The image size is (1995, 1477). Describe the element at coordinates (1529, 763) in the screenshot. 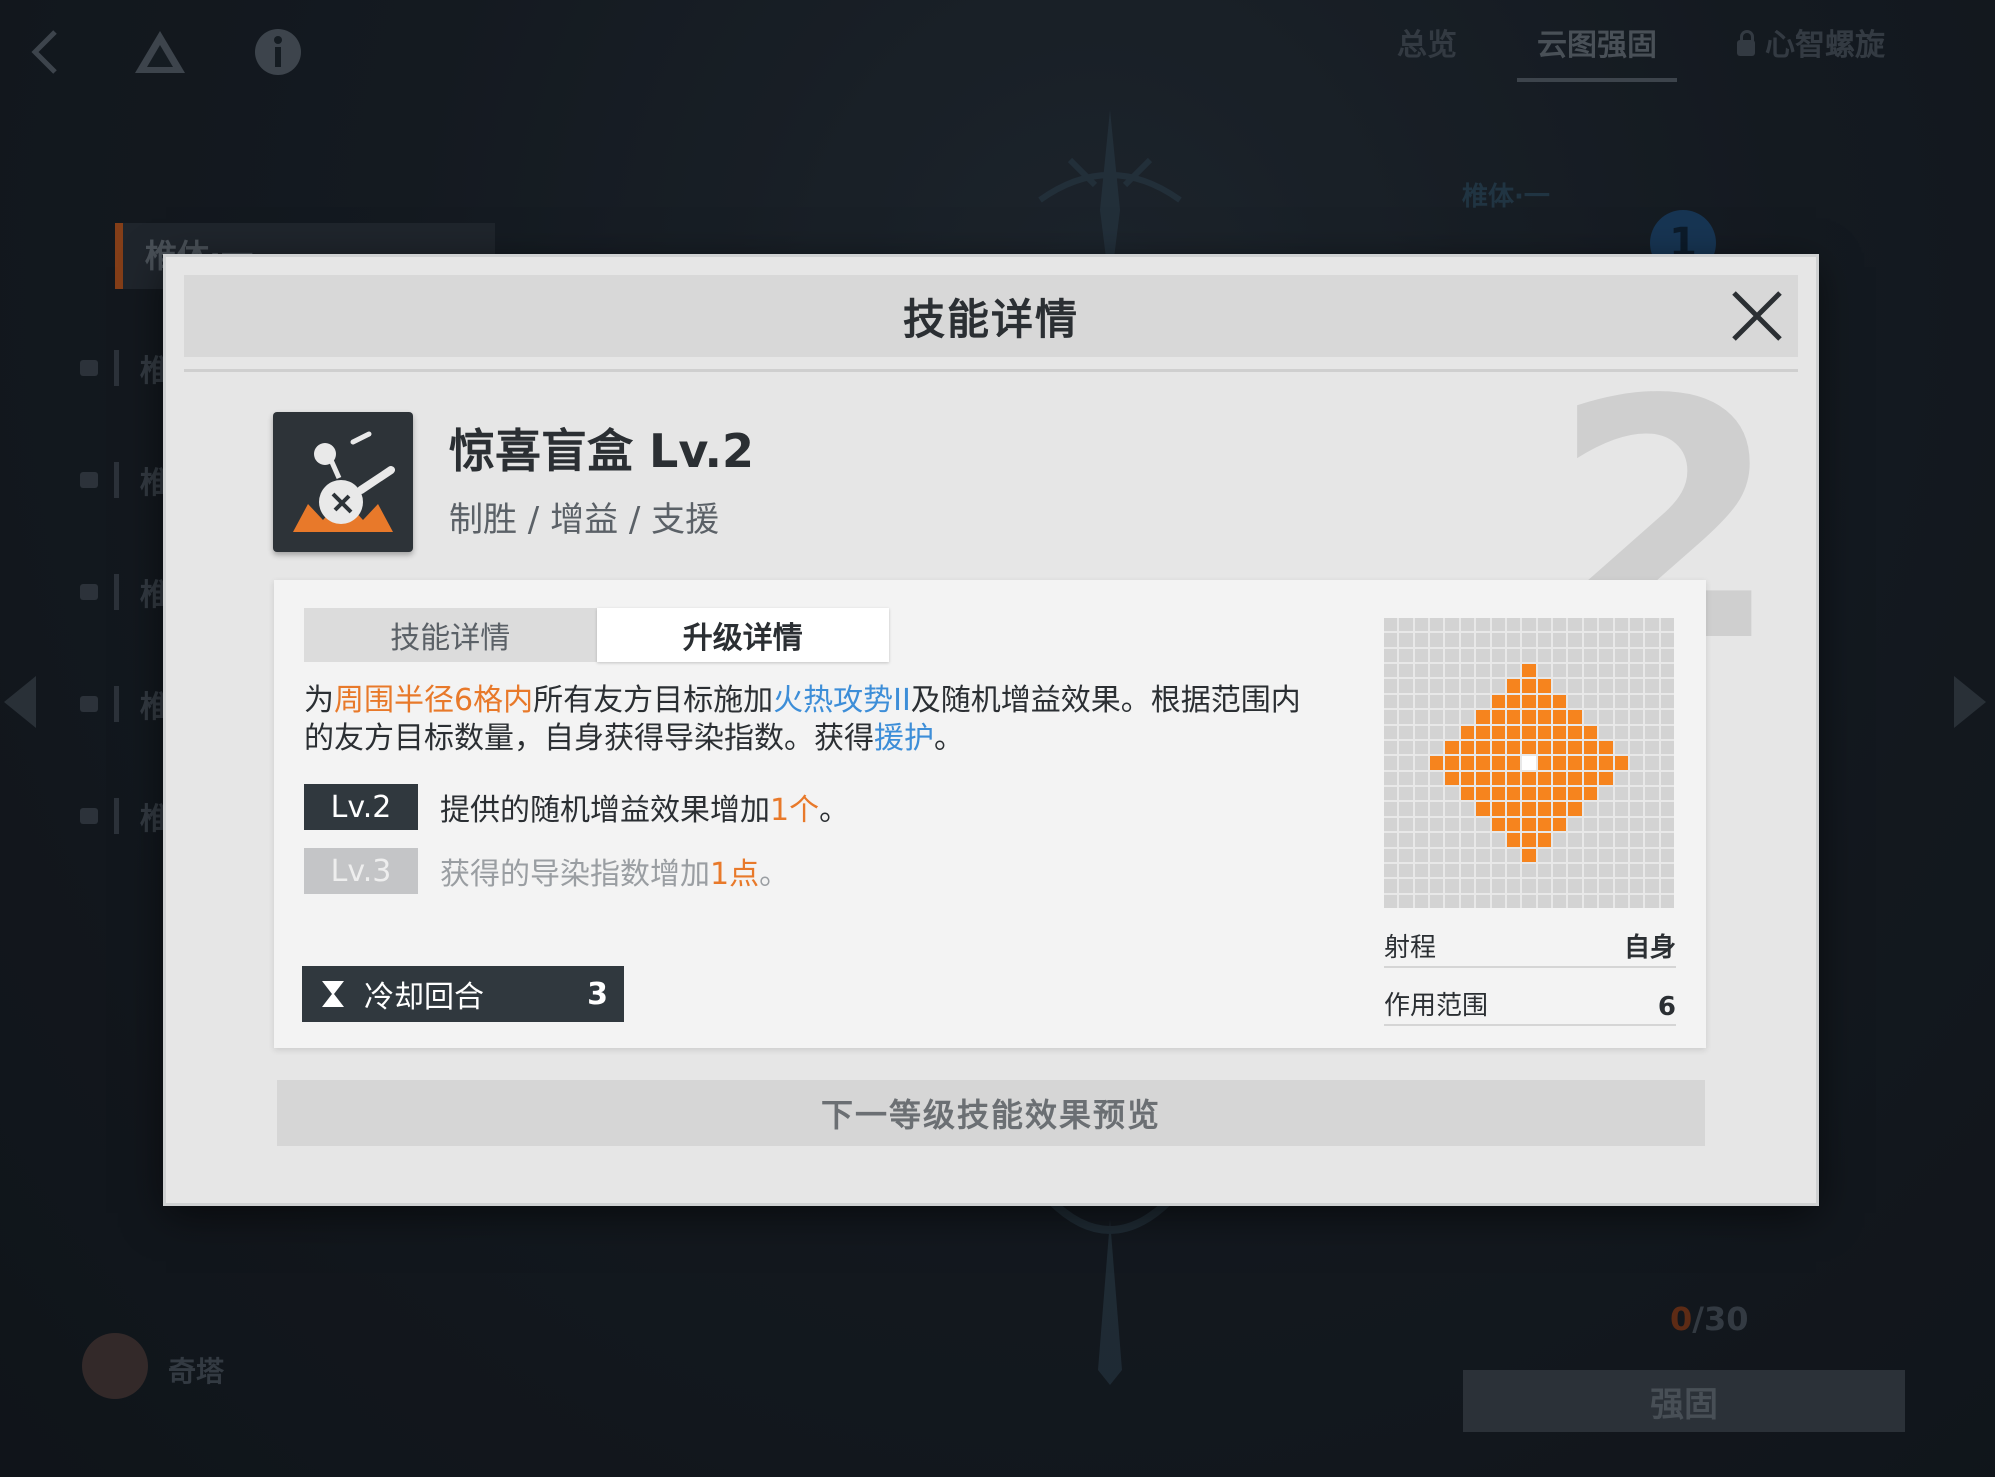

I see `grid-cell-self` at that location.